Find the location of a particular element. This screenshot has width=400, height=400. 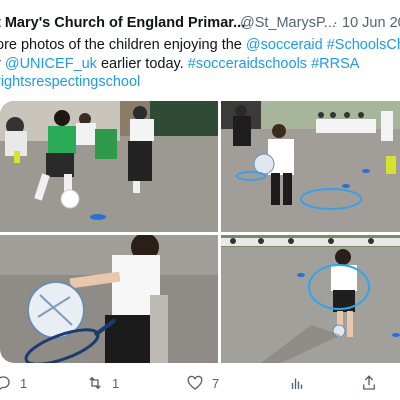

retweet-icon is located at coordinates (95, 383).